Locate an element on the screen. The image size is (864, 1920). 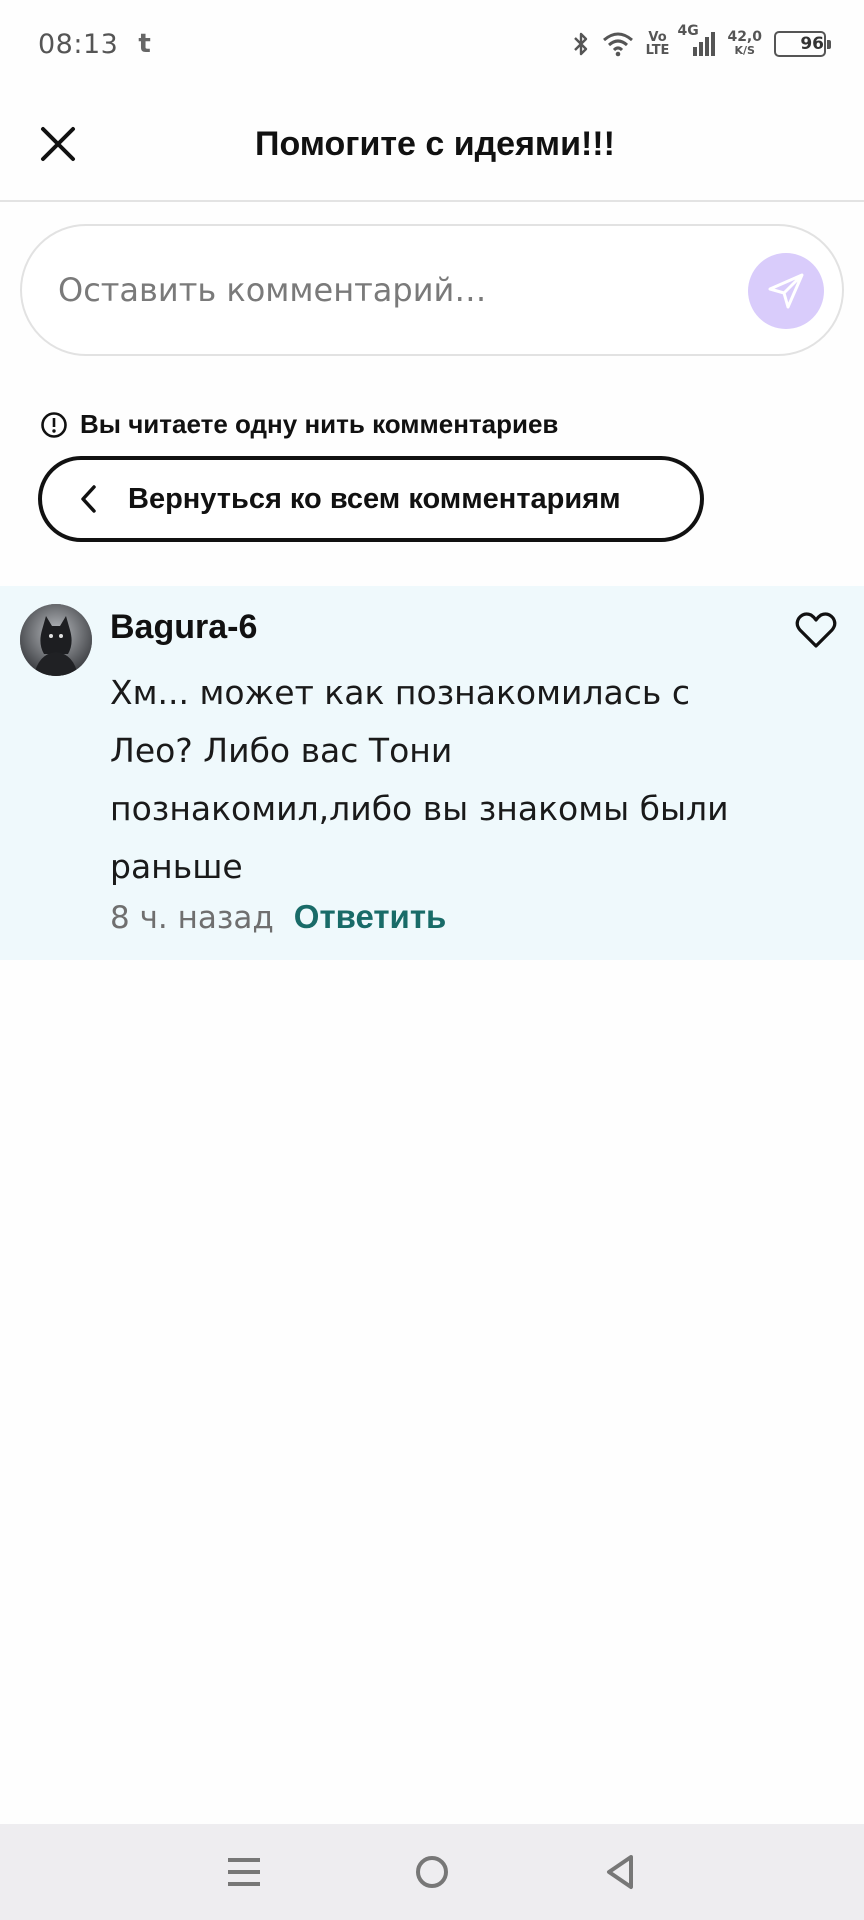
battery-icon: 96 is located at coordinates (802, 44).